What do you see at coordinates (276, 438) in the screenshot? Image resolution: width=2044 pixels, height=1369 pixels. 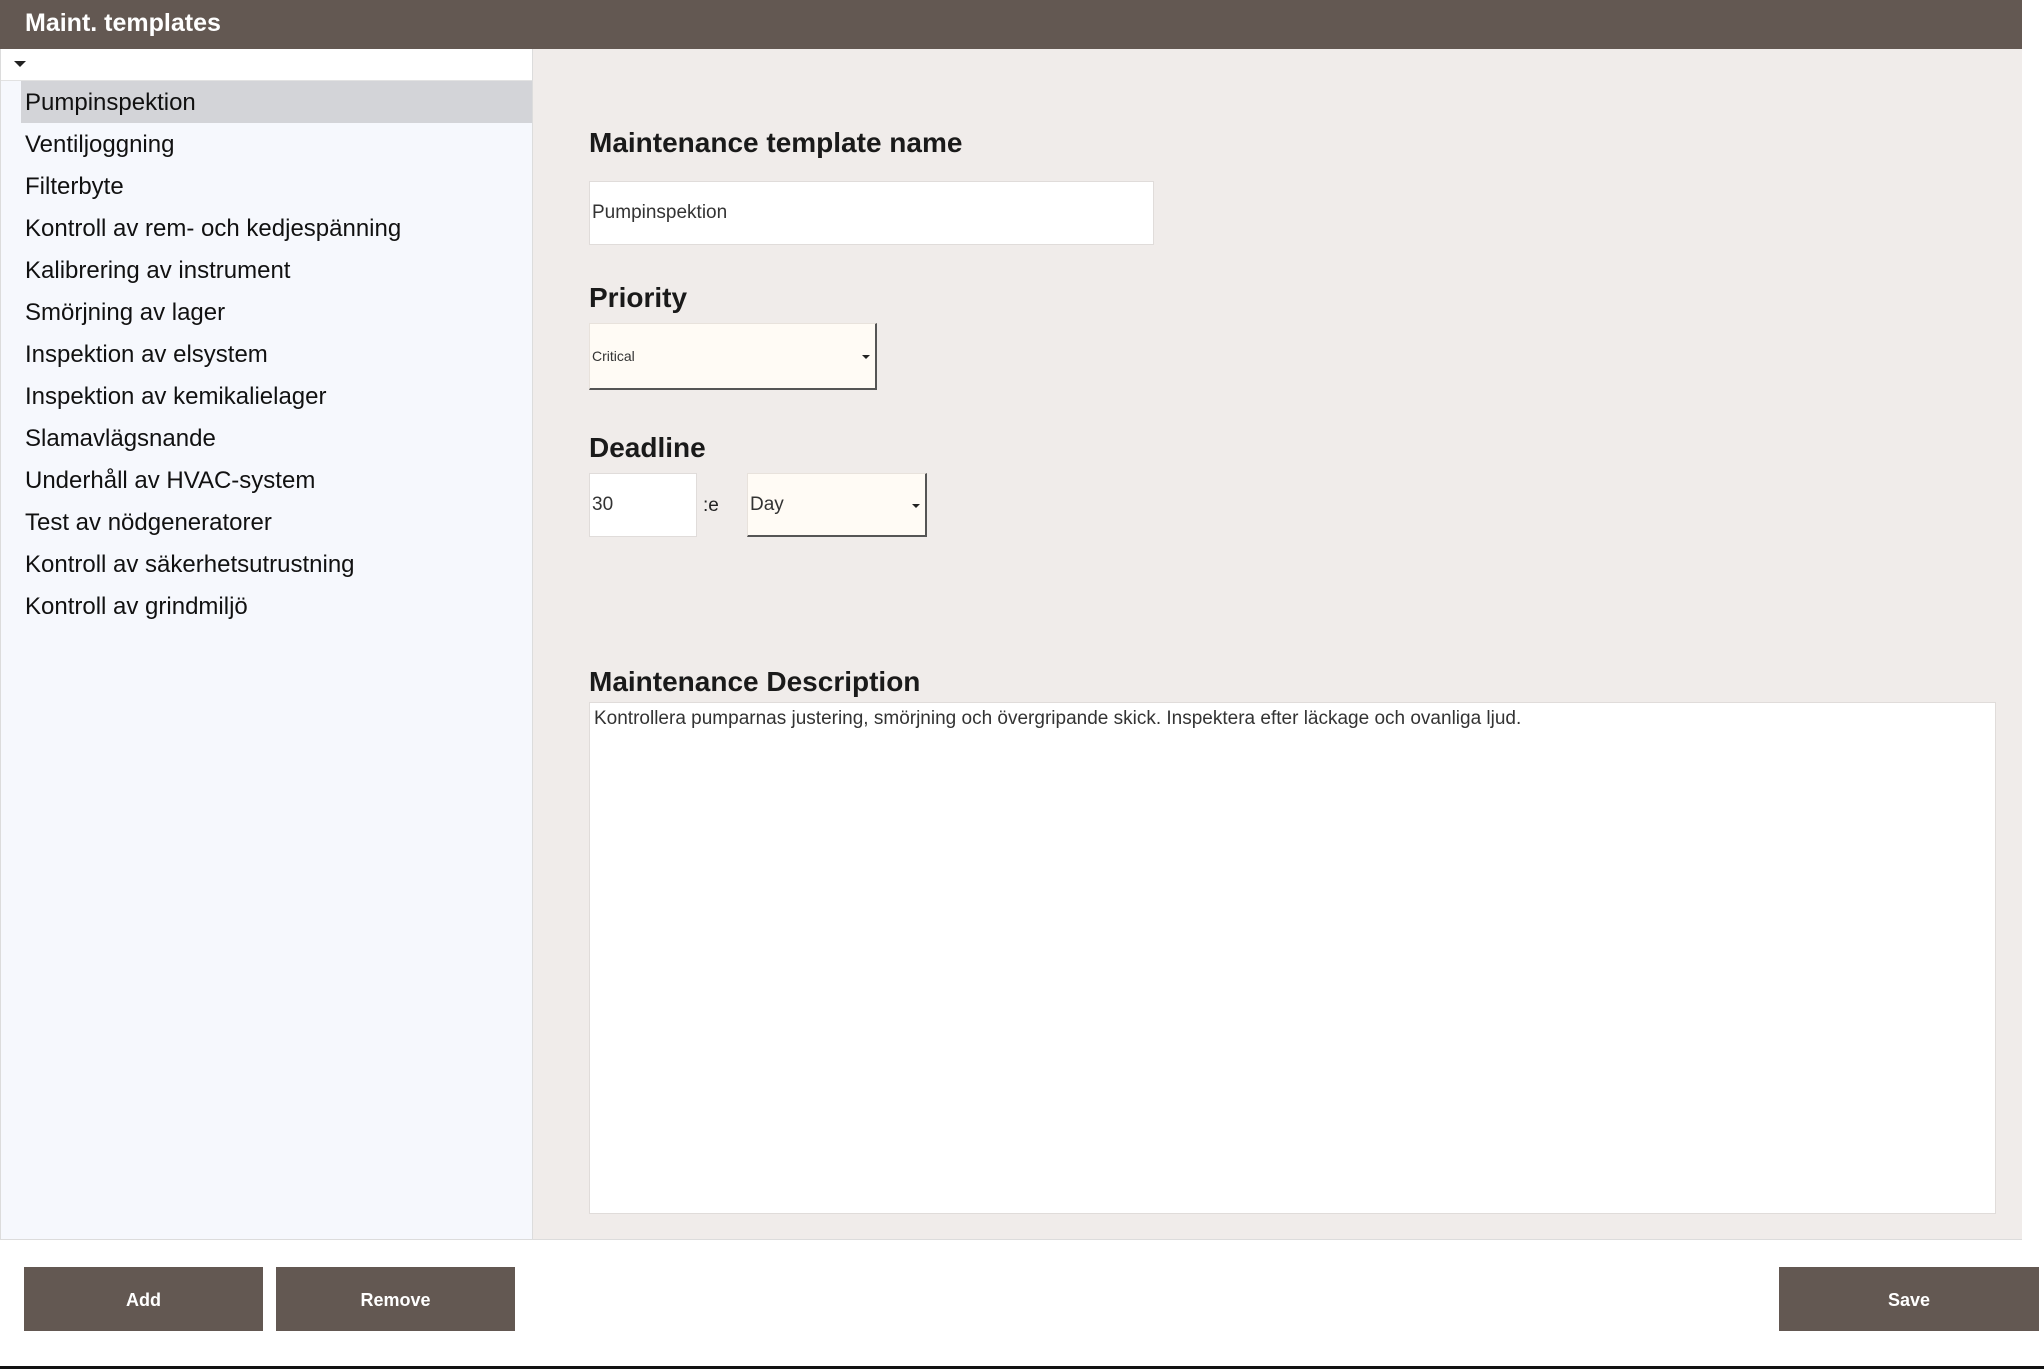 I see `list-item: Slamavlägsnande` at bounding box center [276, 438].